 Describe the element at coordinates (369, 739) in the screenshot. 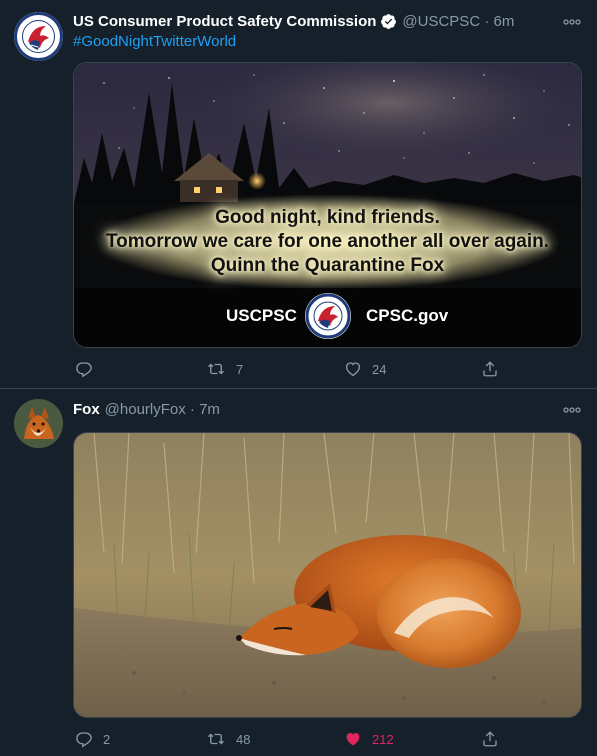

I see `like-button: 212` at that location.